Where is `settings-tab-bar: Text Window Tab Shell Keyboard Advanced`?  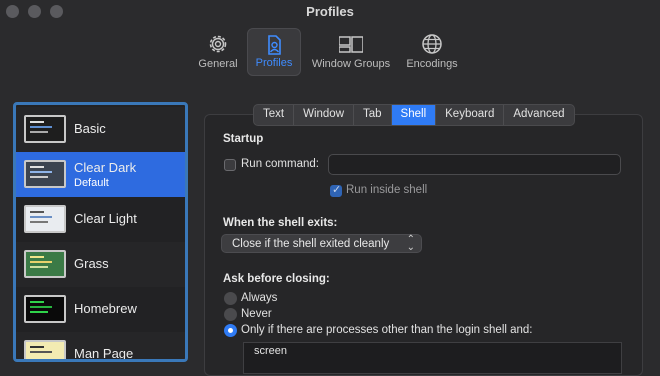
settings-tab-bar: Text Window Tab Shell Keyboard Advanced is located at coordinates (414, 115).